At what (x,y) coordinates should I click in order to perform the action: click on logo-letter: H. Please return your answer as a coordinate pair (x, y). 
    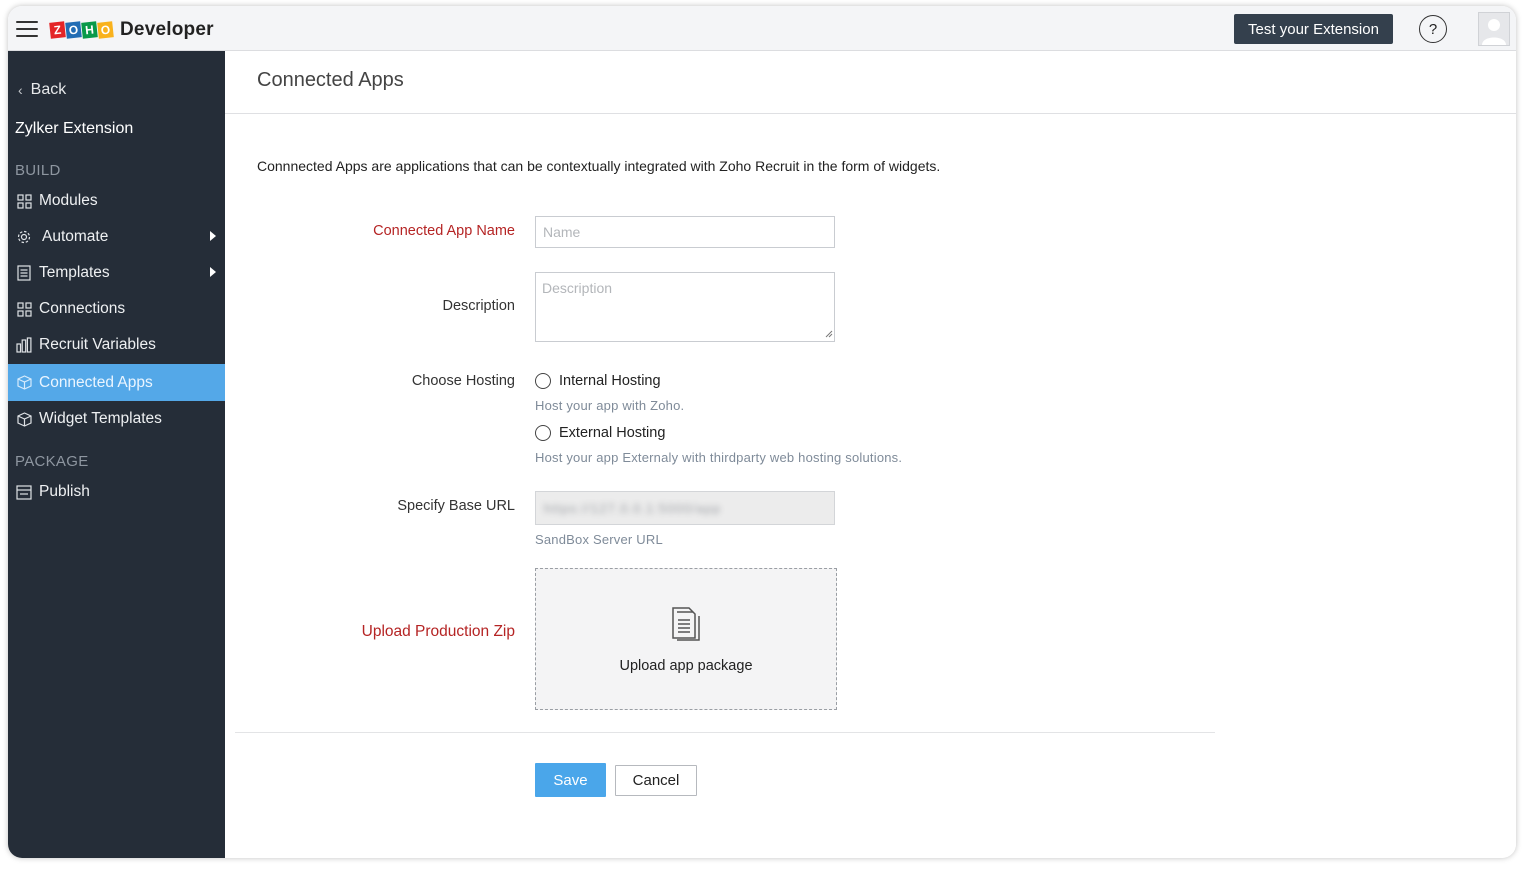
    Looking at the image, I should click on (89, 30).